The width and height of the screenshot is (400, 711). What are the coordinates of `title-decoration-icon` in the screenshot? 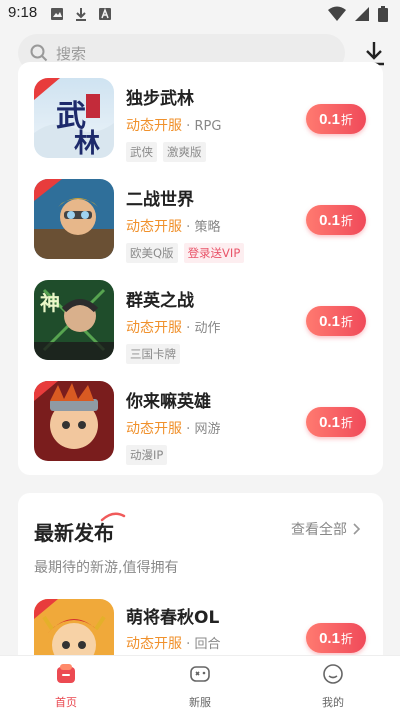 It's located at (113, 517).